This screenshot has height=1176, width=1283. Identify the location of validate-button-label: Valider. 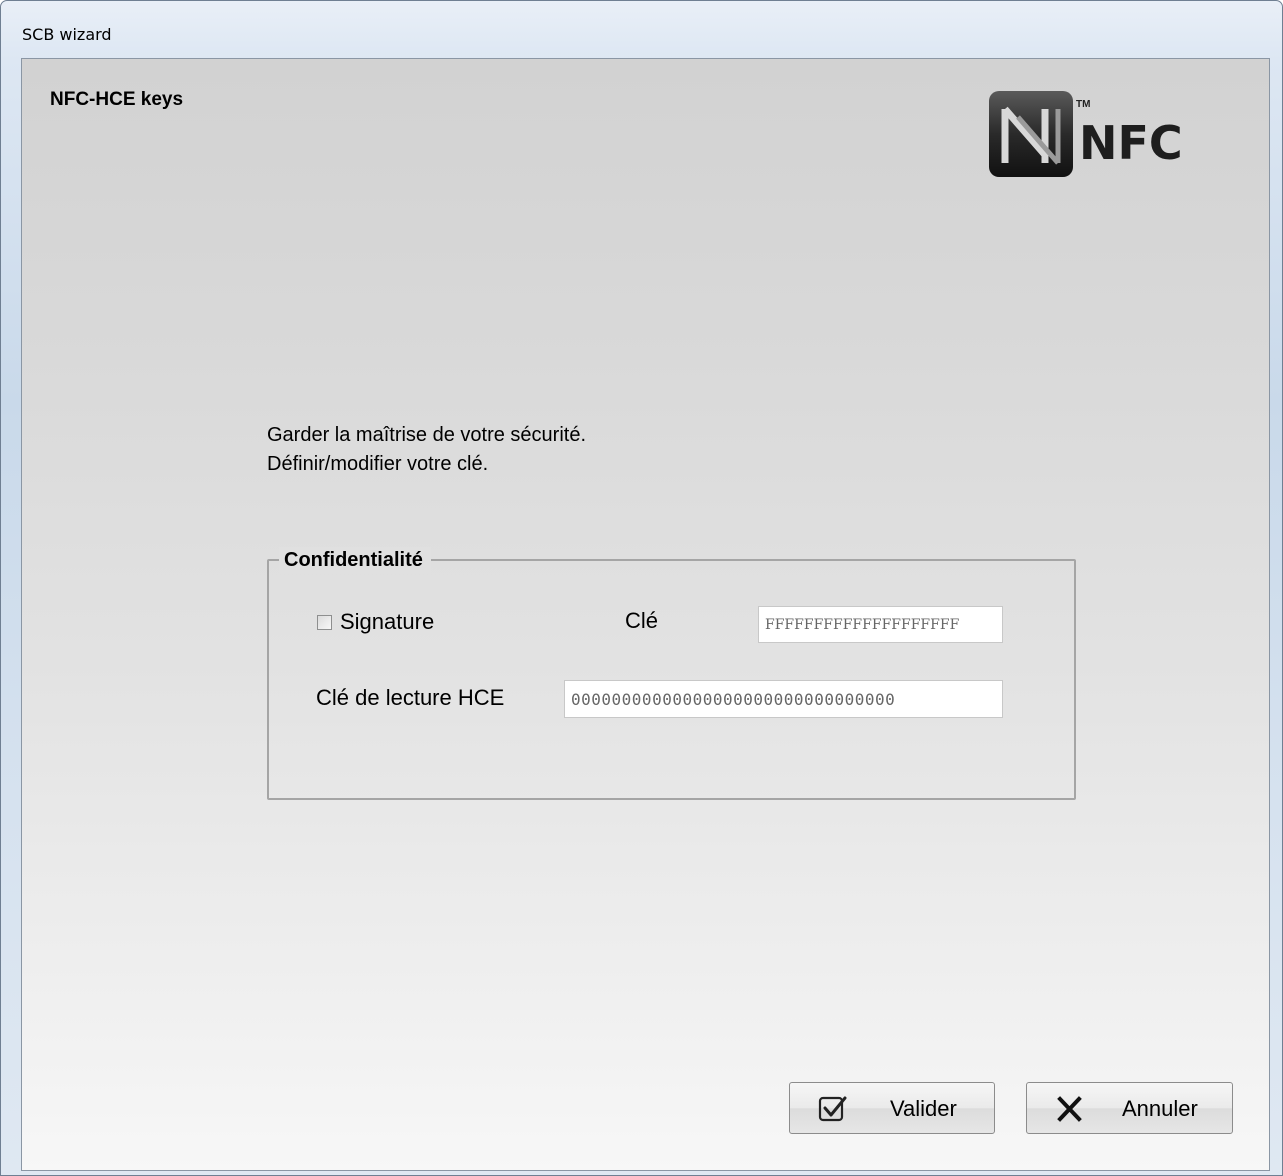
(923, 1108).